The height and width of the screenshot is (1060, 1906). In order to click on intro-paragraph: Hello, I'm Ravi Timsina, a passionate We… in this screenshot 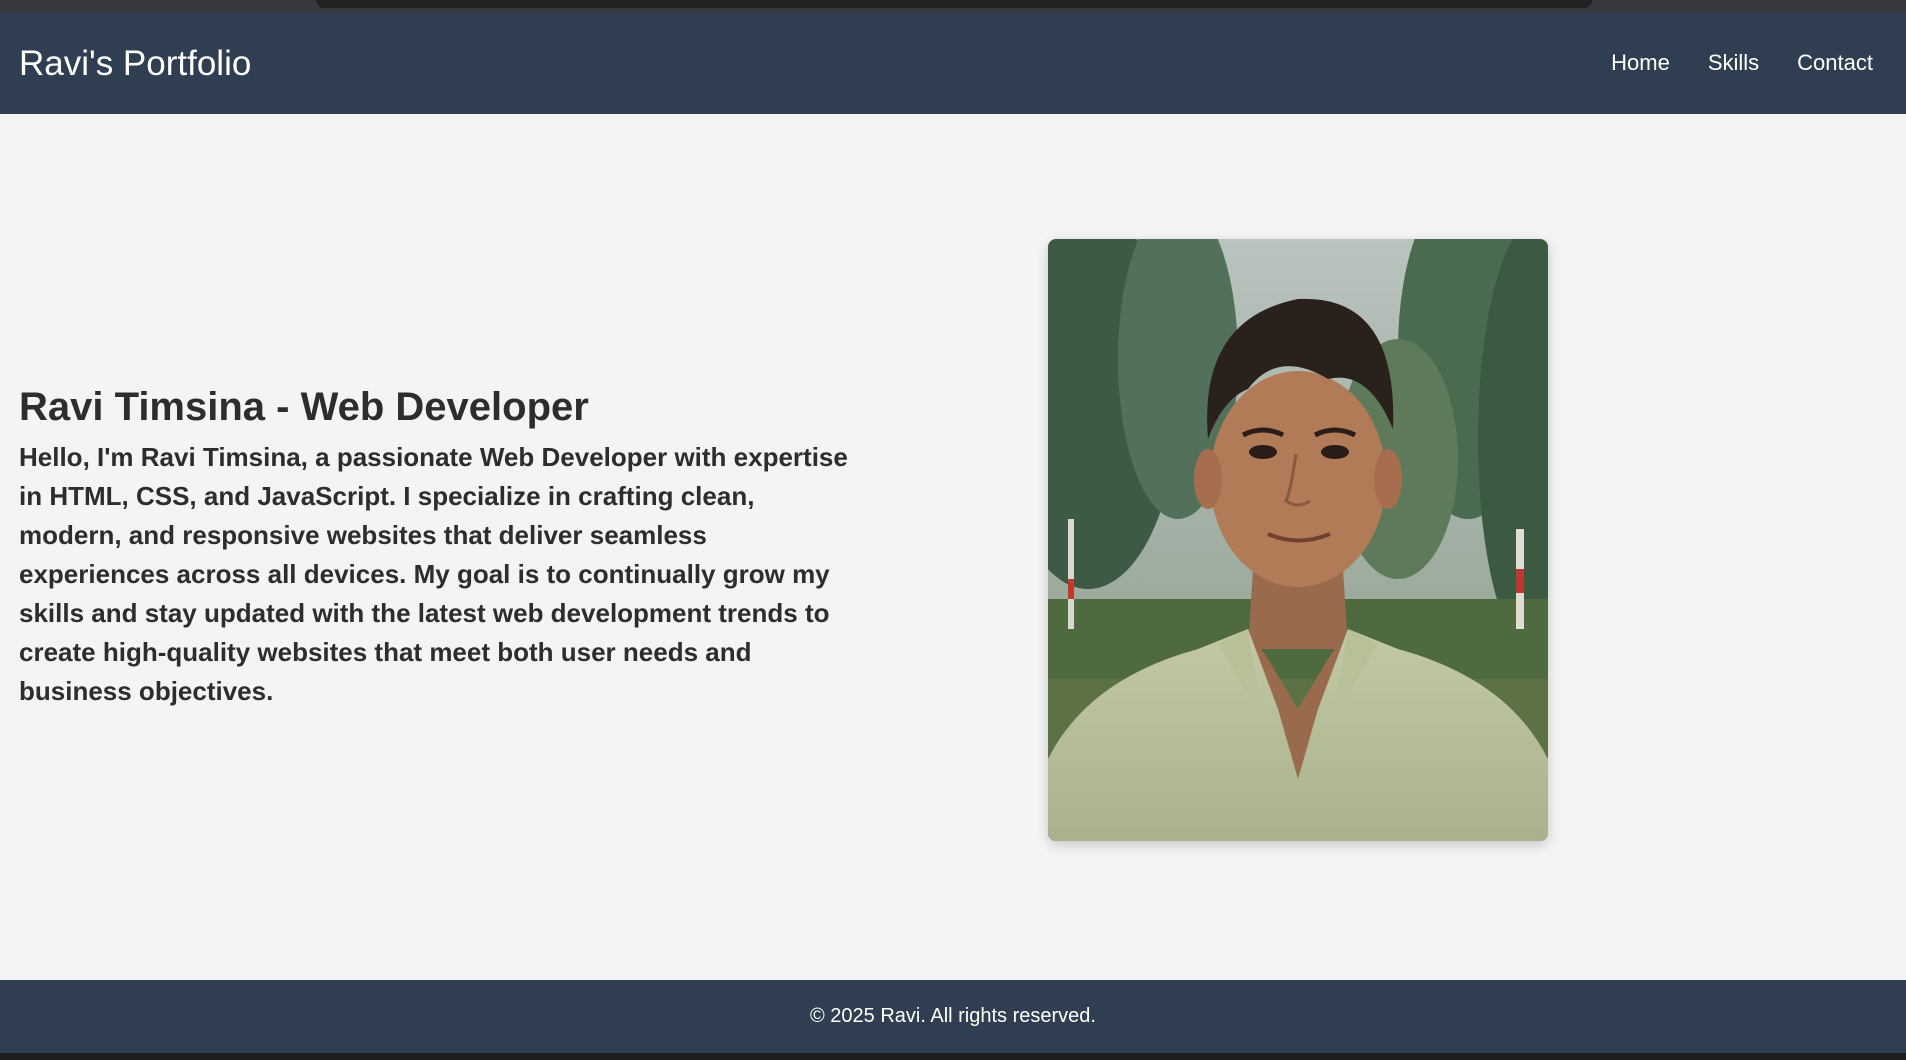, I will do `click(433, 574)`.